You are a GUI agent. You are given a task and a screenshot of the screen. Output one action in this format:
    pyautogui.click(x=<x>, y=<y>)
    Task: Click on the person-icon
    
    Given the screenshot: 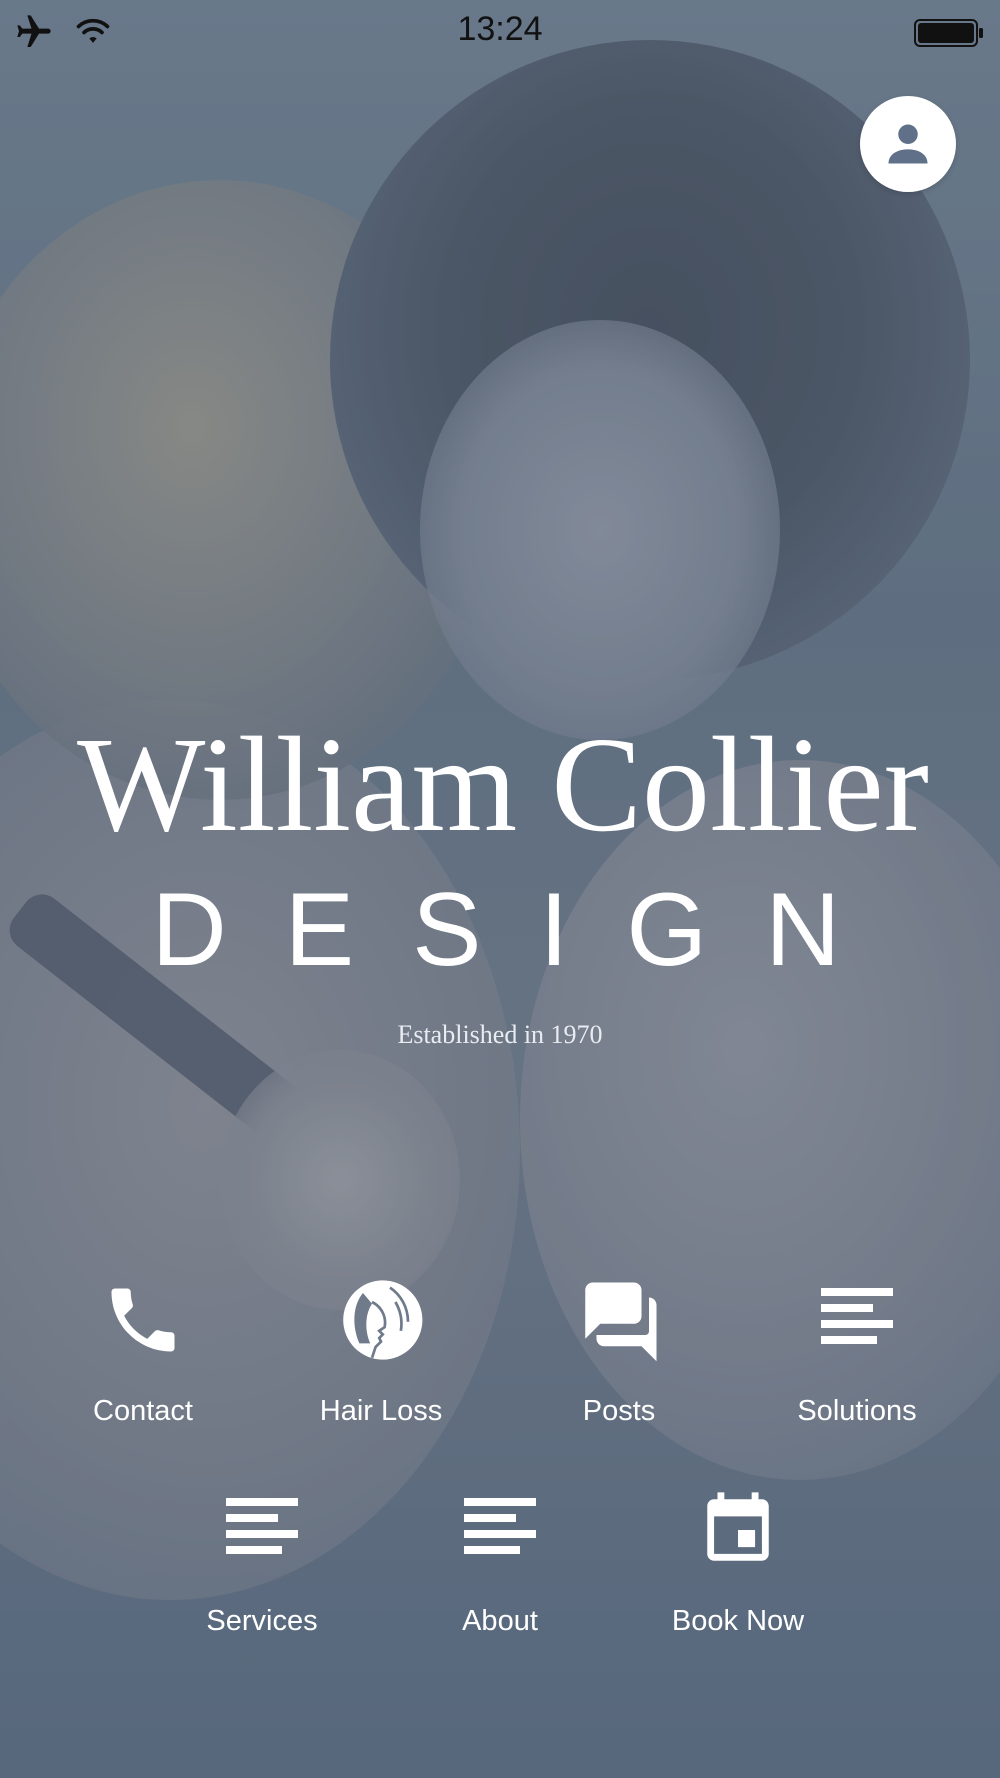 What is the action you would take?
    pyautogui.click(x=908, y=144)
    